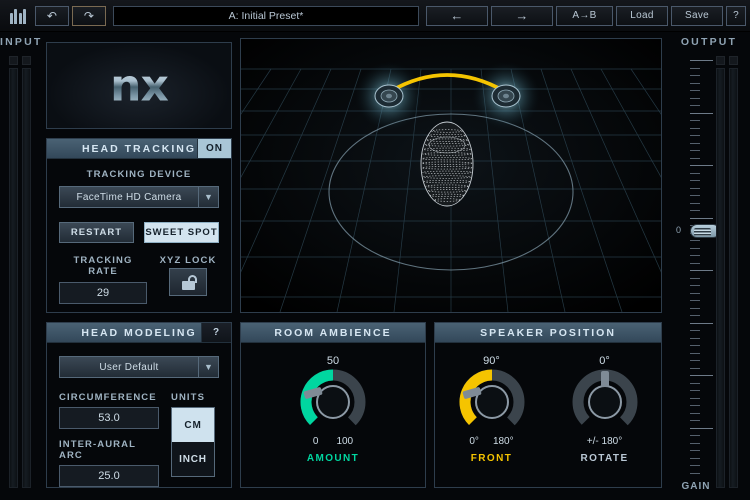  What do you see at coordinates (188, 260) in the screenshot?
I see `xyz-lock-label: XYZ LOCK` at bounding box center [188, 260].